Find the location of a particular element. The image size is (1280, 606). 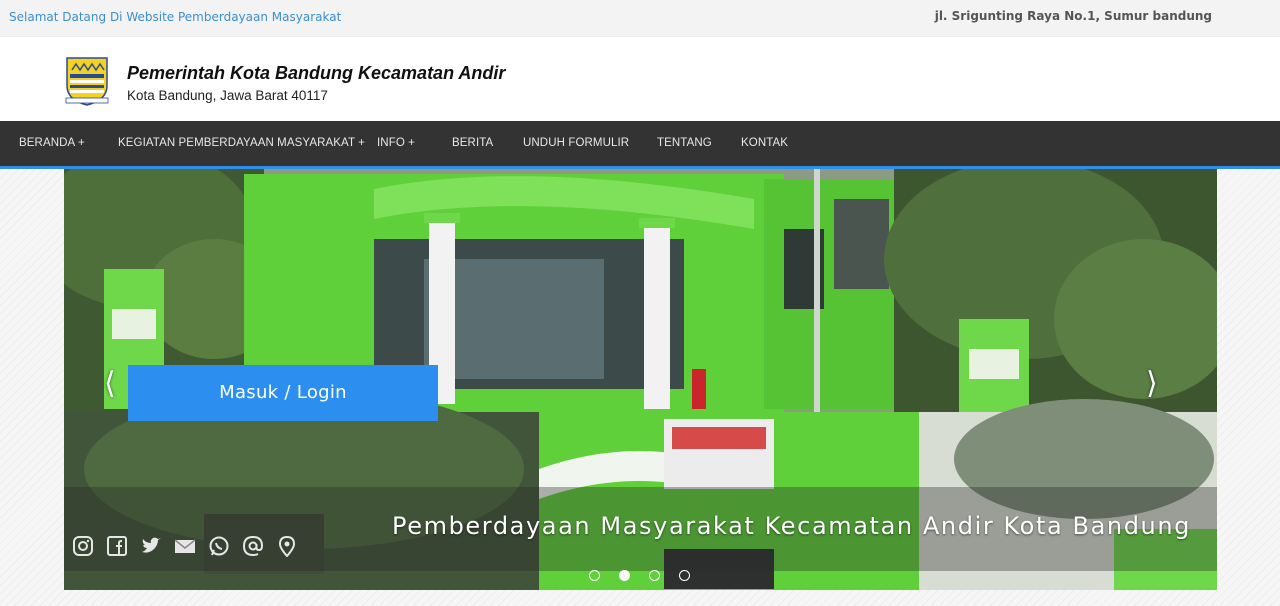

bandung-city-emblem-icon is located at coordinates (87, 81).